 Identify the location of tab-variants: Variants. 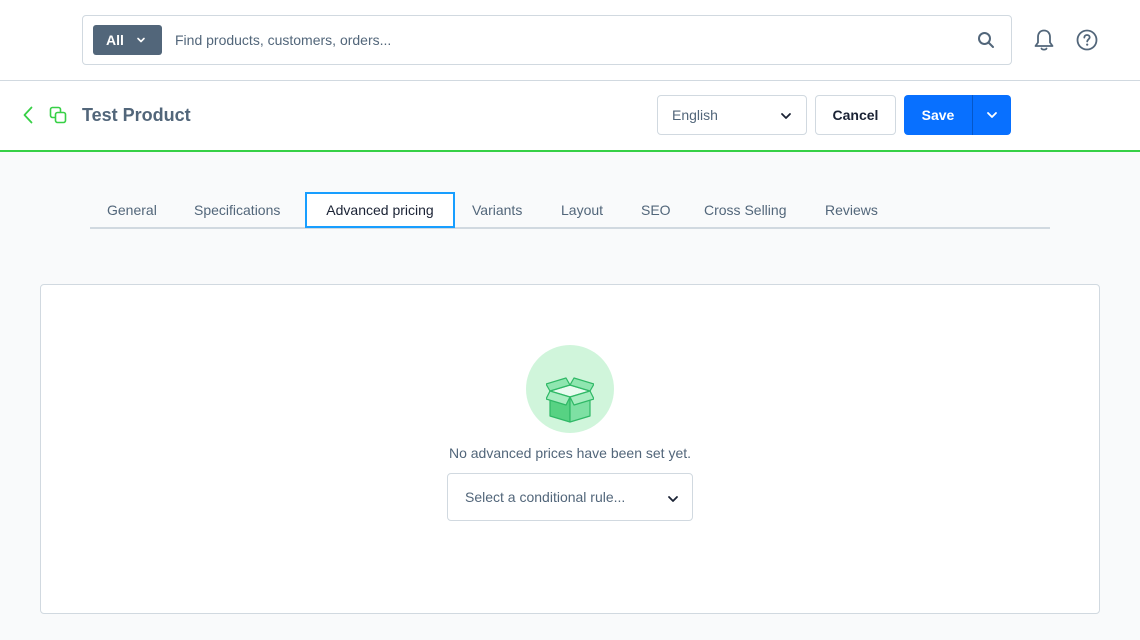
(497, 210).